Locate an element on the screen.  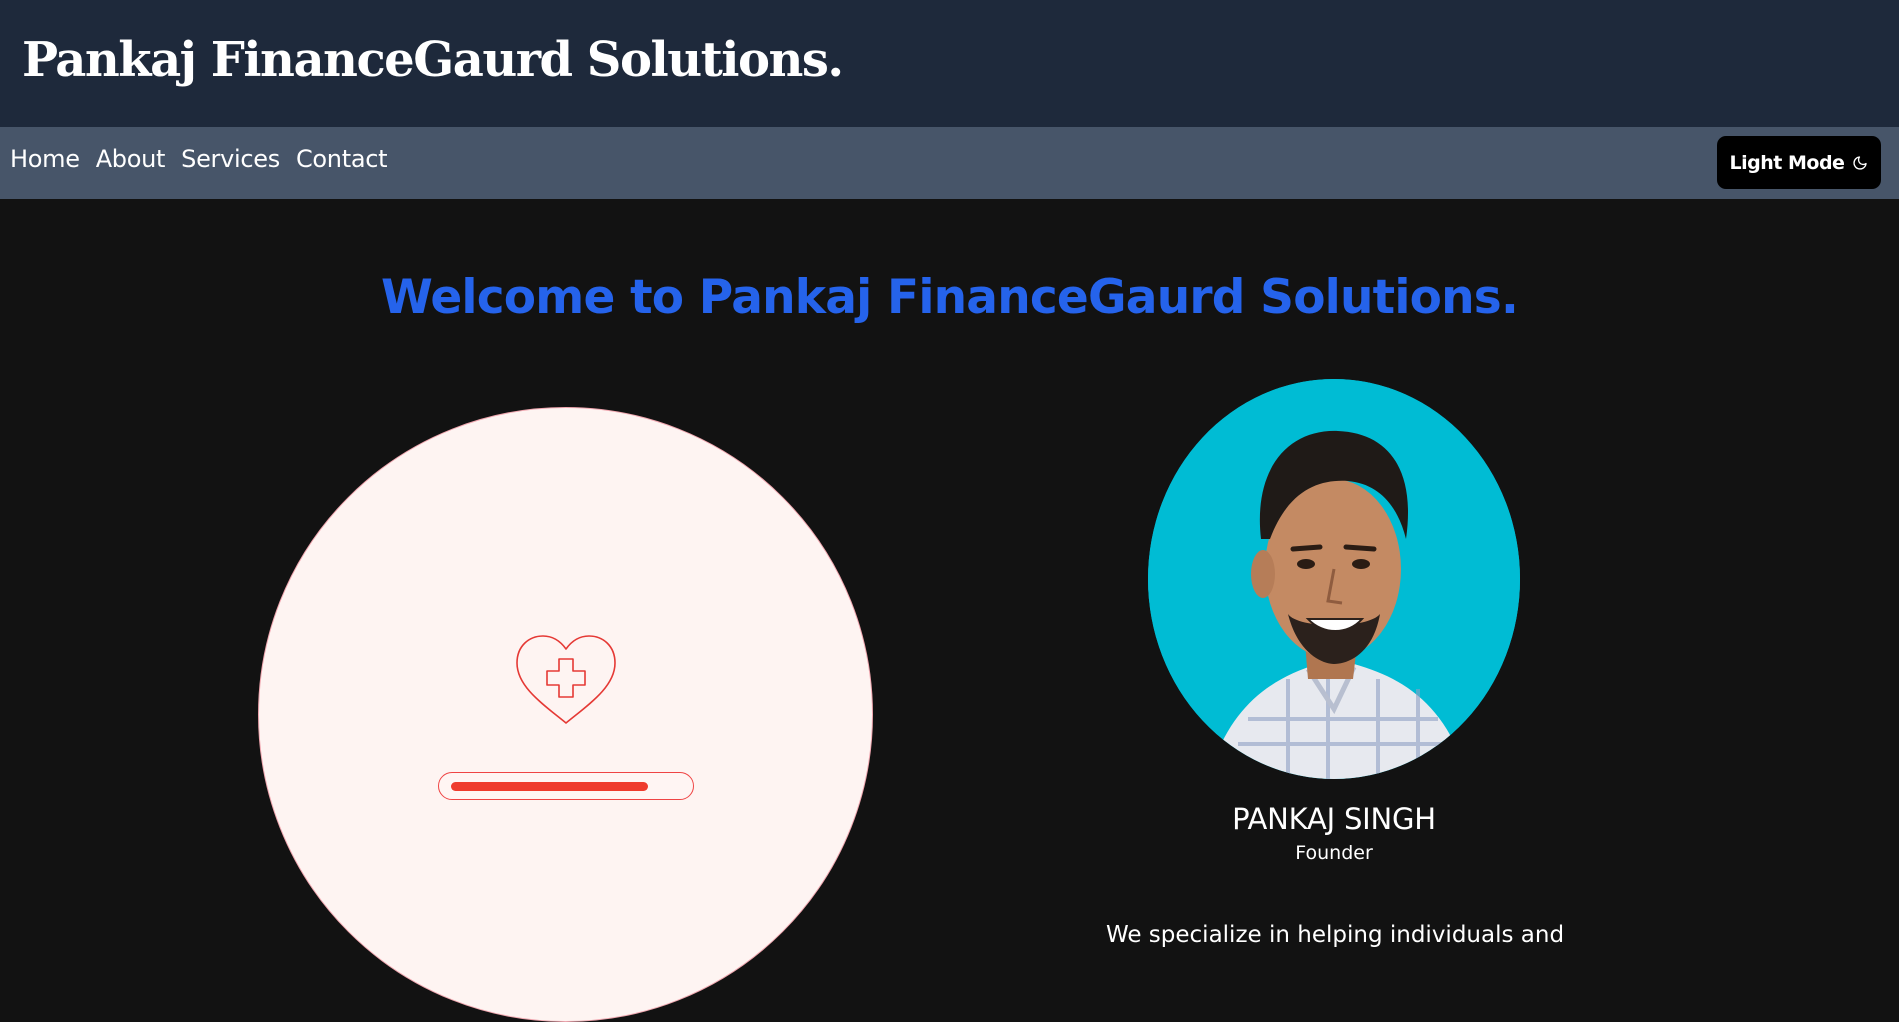
intro-text: We specialize in helping individuals and is located at coordinates (1335, 935).